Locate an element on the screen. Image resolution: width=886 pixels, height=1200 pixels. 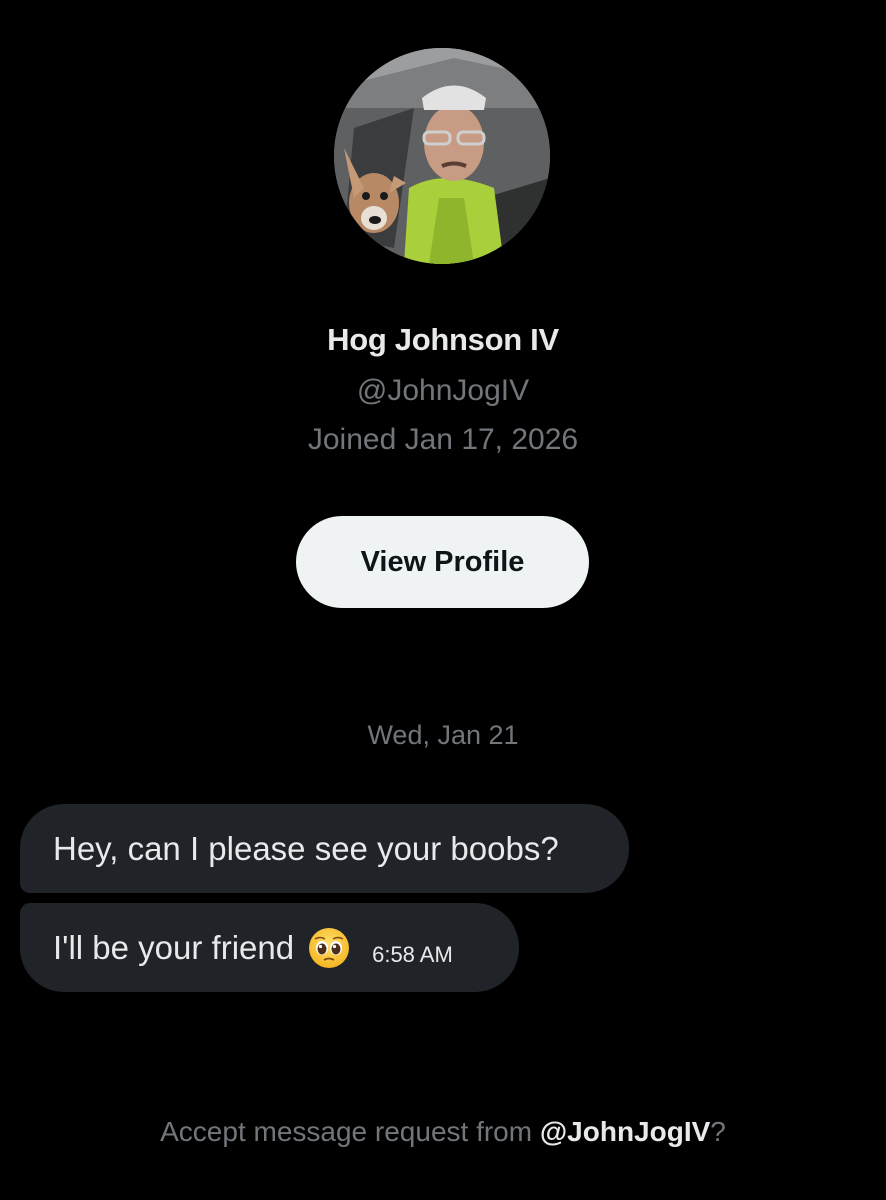
pleading-face-emoji-icon is located at coordinates (329, 948).